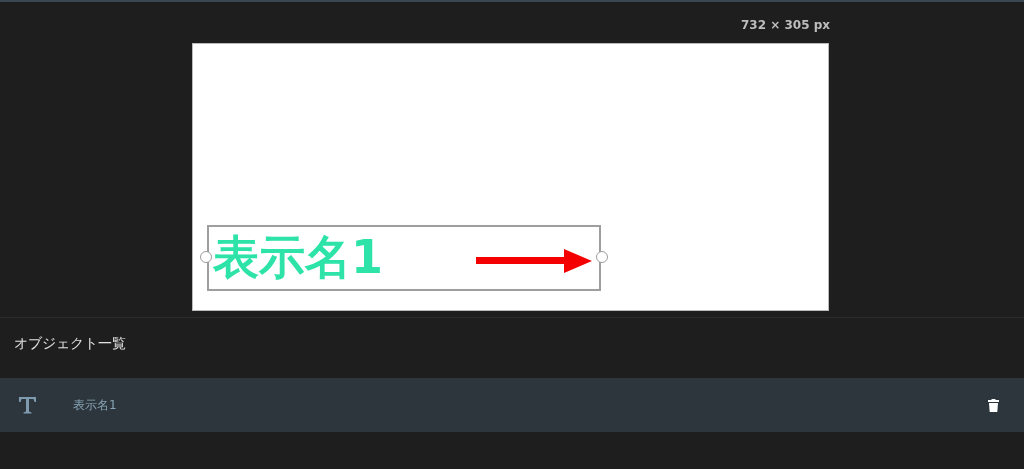  Describe the element at coordinates (512, 405) in the screenshot. I see `object-list-item: 表示名1` at that location.